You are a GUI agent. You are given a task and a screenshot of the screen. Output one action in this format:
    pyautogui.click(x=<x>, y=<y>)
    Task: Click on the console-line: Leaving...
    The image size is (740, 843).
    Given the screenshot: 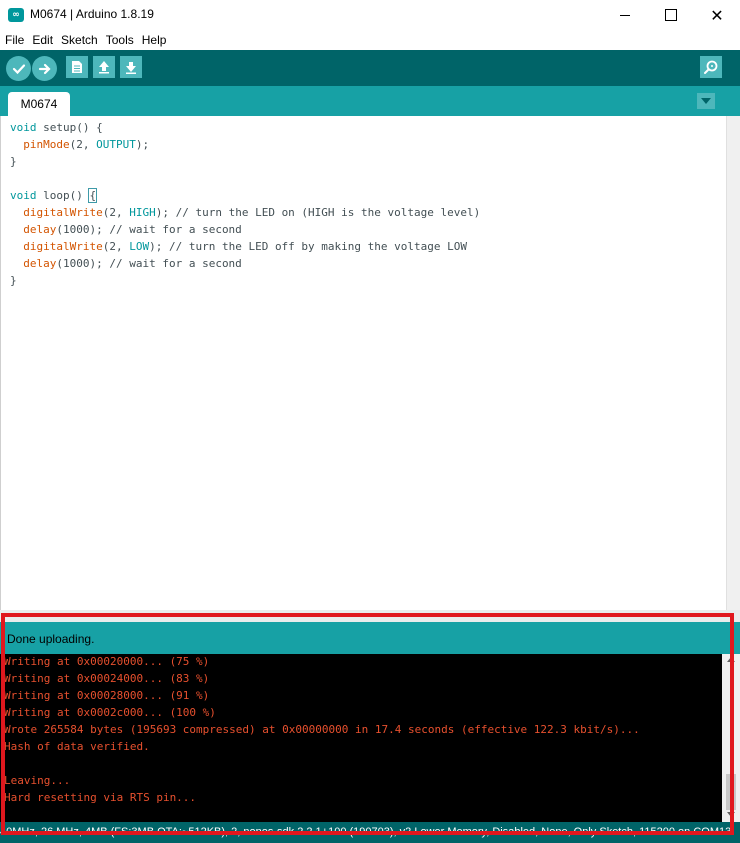 What is the action you would take?
    pyautogui.click(x=37, y=780)
    